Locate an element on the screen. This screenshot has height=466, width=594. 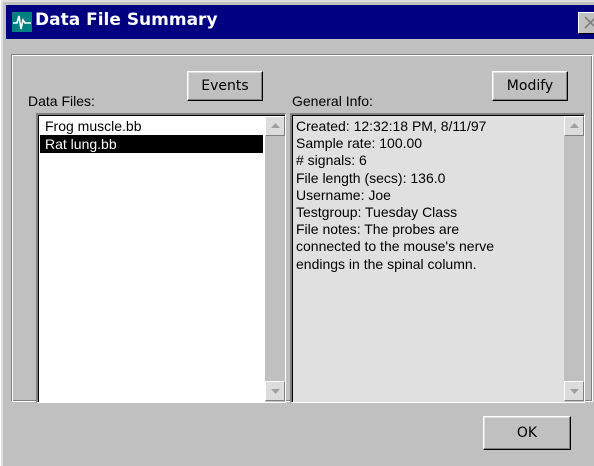
window-title: Data File Summary is located at coordinates (126, 20).